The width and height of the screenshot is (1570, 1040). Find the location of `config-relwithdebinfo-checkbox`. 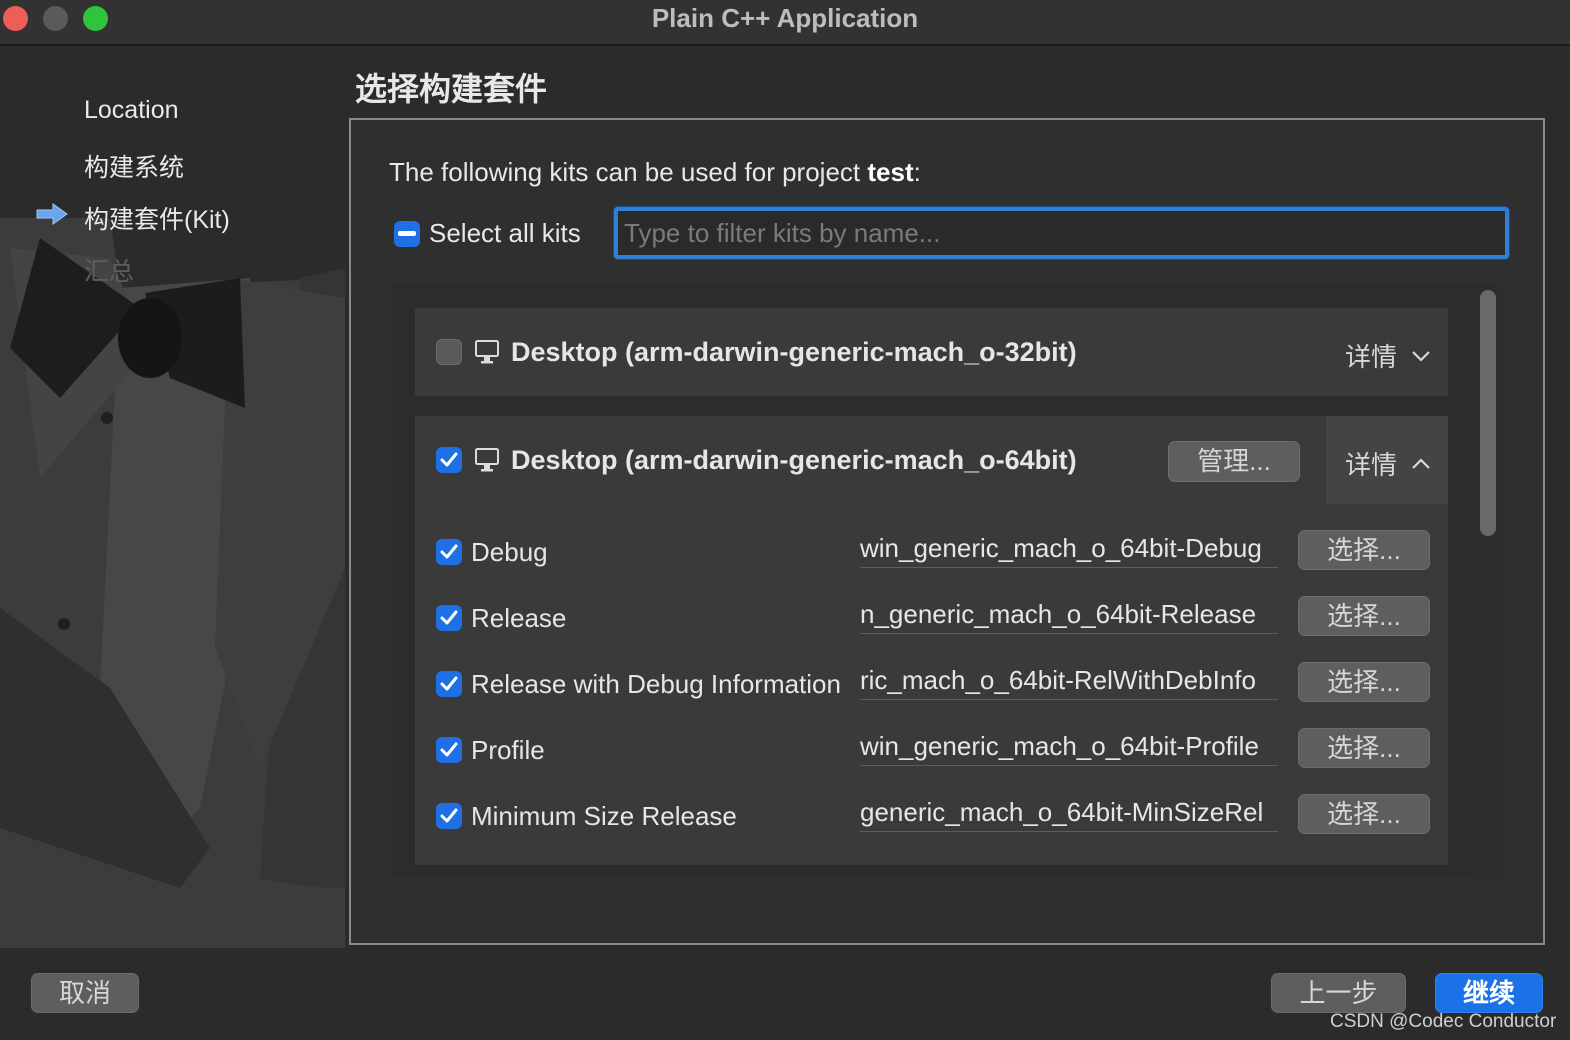

config-relwithdebinfo-checkbox is located at coordinates (449, 684).